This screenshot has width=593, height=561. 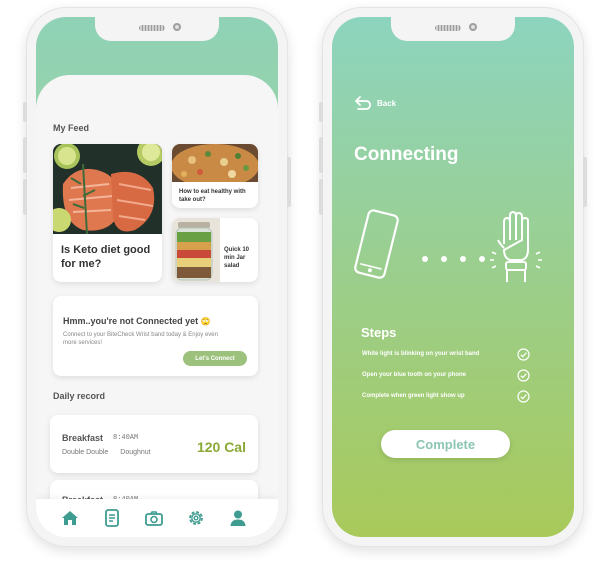 I want to click on steps-heading: Steps, so click(x=379, y=332).